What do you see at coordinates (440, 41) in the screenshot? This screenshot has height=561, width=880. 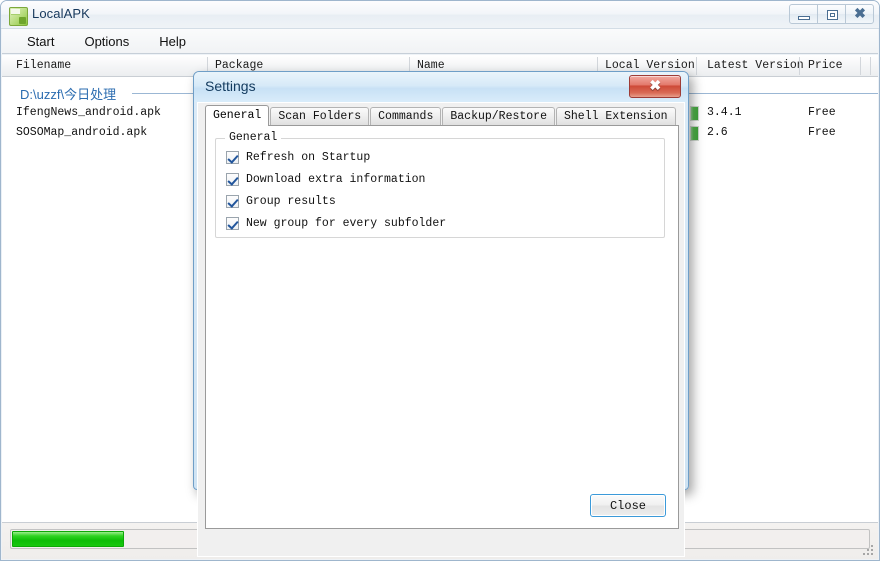 I see `menu-bar: Start Options Help` at bounding box center [440, 41].